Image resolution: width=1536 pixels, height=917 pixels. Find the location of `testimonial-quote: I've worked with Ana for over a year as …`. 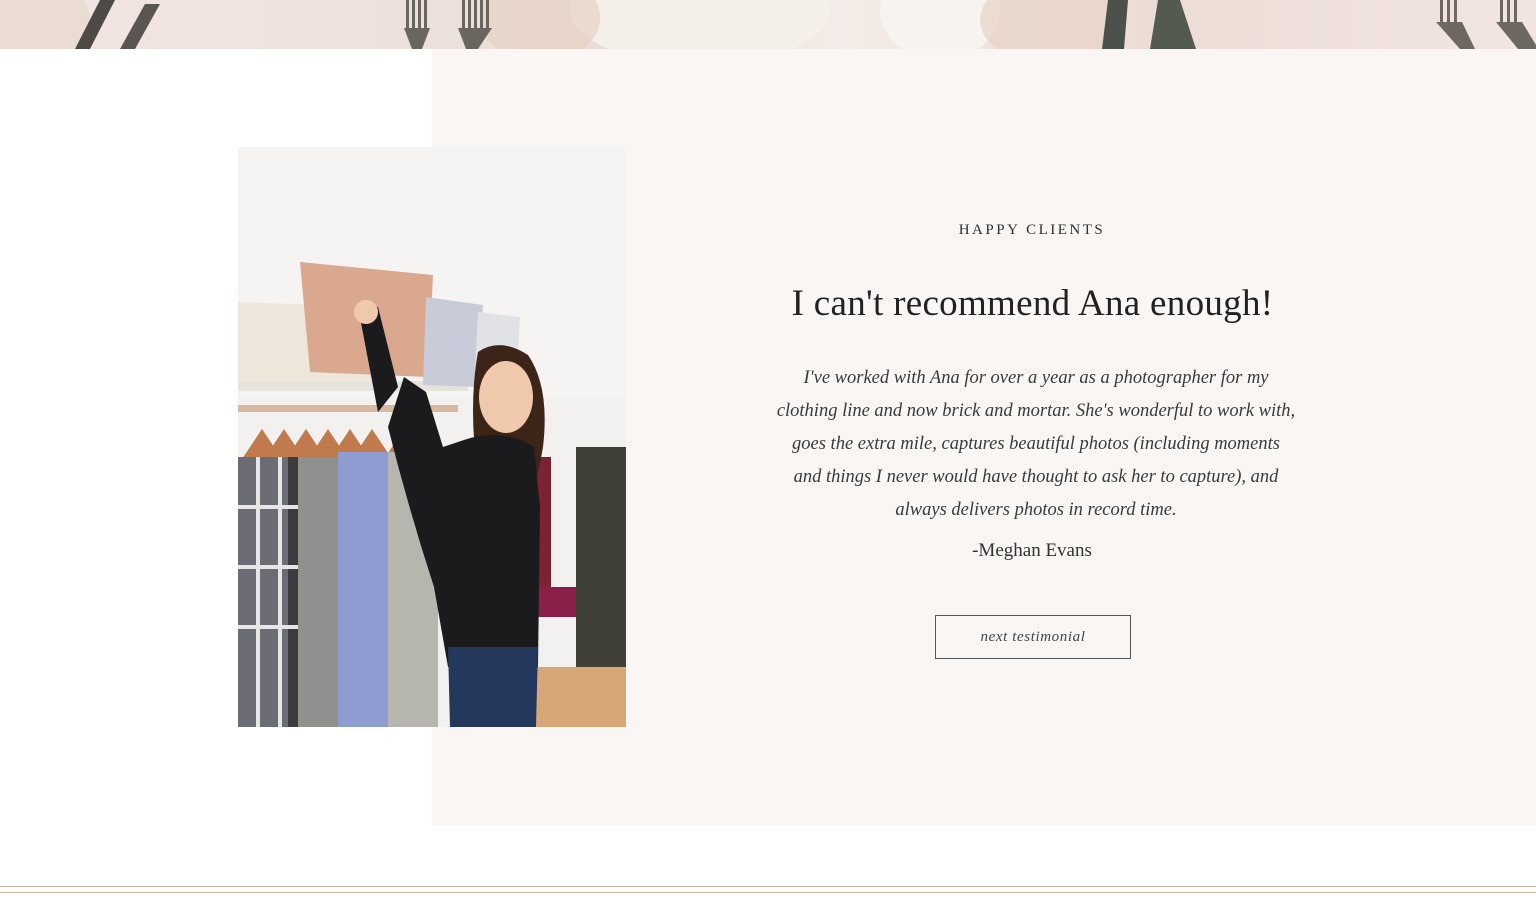

testimonial-quote: I've worked with Ana for over a year as … is located at coordinates (1036, 444).